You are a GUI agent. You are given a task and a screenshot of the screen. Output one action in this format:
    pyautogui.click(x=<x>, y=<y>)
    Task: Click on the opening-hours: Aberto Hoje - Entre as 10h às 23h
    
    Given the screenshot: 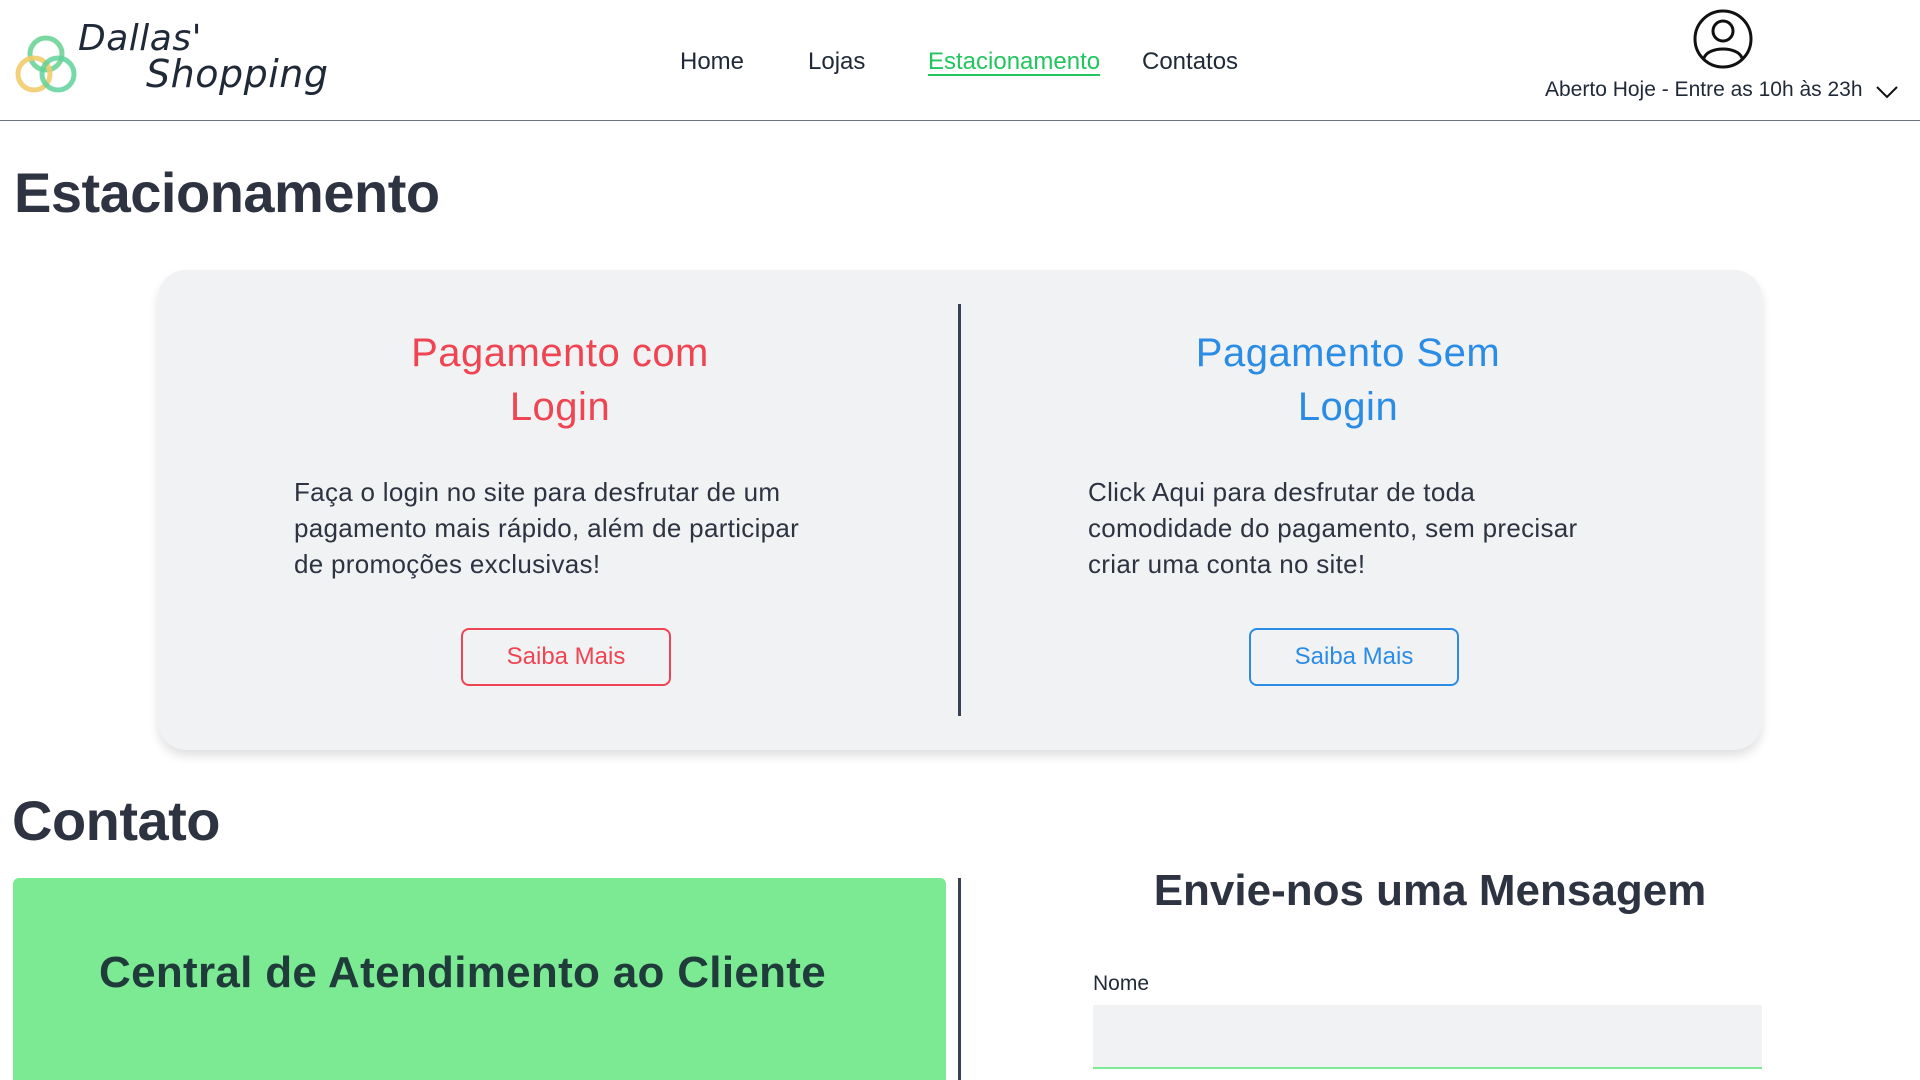 What is the action you would take?
    pyautogui.click(x=1704, y=89)
    